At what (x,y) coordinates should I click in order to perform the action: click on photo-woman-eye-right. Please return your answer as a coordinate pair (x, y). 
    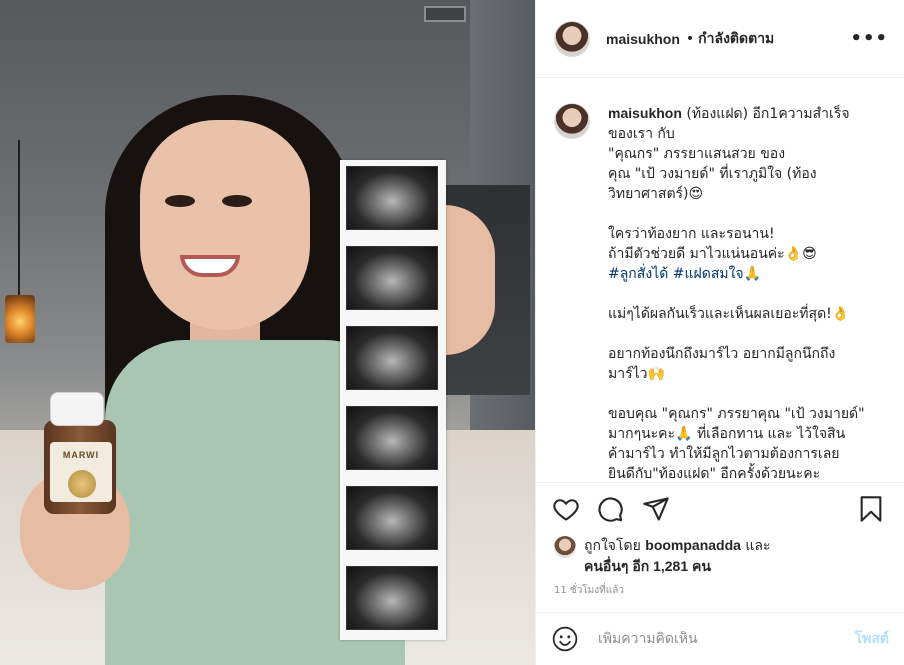
    Looking at the image, I should click on (237, 201).